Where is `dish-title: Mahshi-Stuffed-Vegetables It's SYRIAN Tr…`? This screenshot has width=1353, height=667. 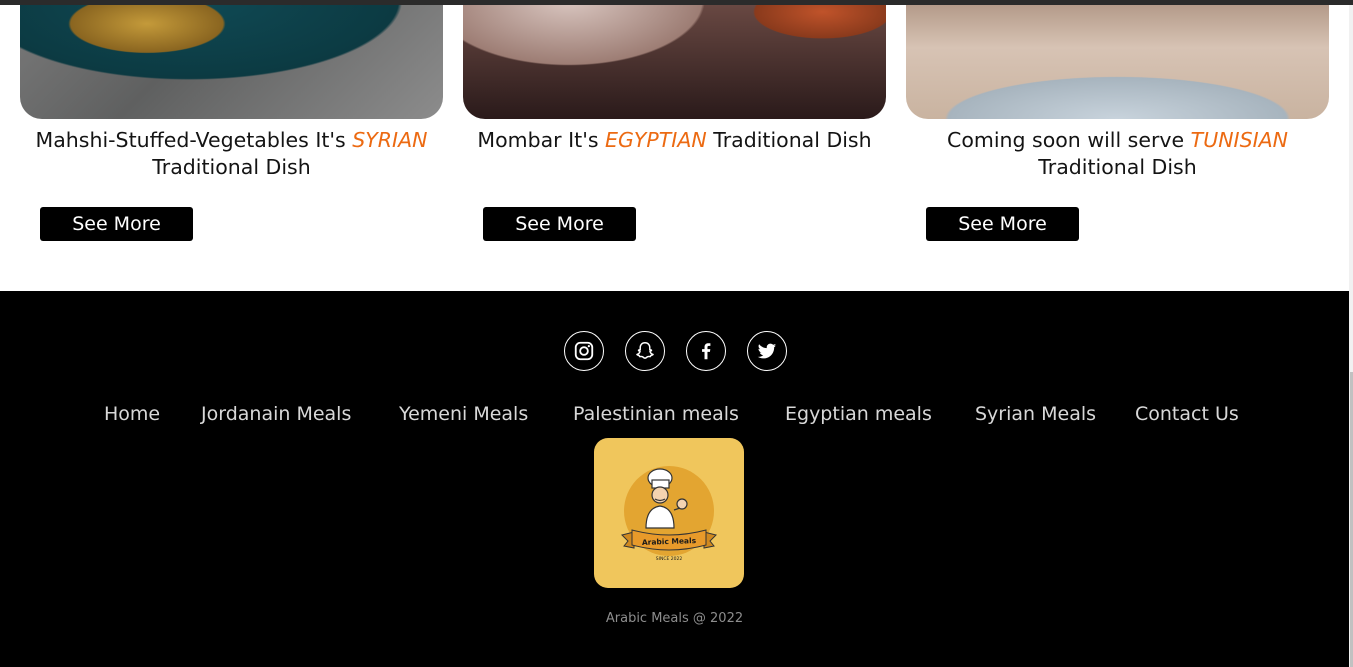 dish-title: Mahshi-Stuffed-Vegetables It's SYRIAN Tr… is located at coordinates (231, 154).